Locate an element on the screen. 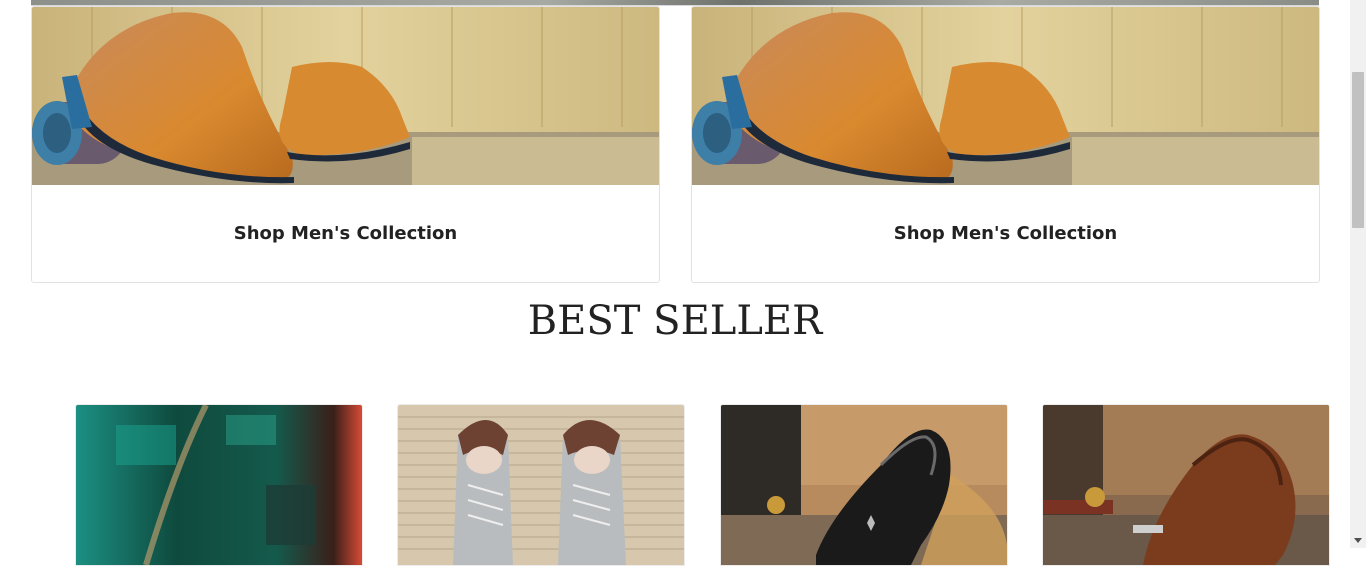 This screenshot has height=566, width=1366. grey-oxford-shoes-image is located at coordinates (541, 485).